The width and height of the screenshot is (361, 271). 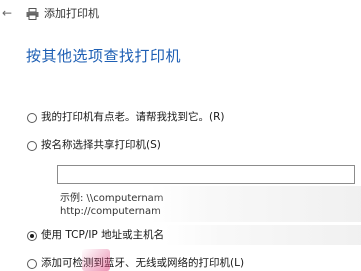 I want to click on example-line-1: 示例: \\computernam, so click(x=112, y=198).